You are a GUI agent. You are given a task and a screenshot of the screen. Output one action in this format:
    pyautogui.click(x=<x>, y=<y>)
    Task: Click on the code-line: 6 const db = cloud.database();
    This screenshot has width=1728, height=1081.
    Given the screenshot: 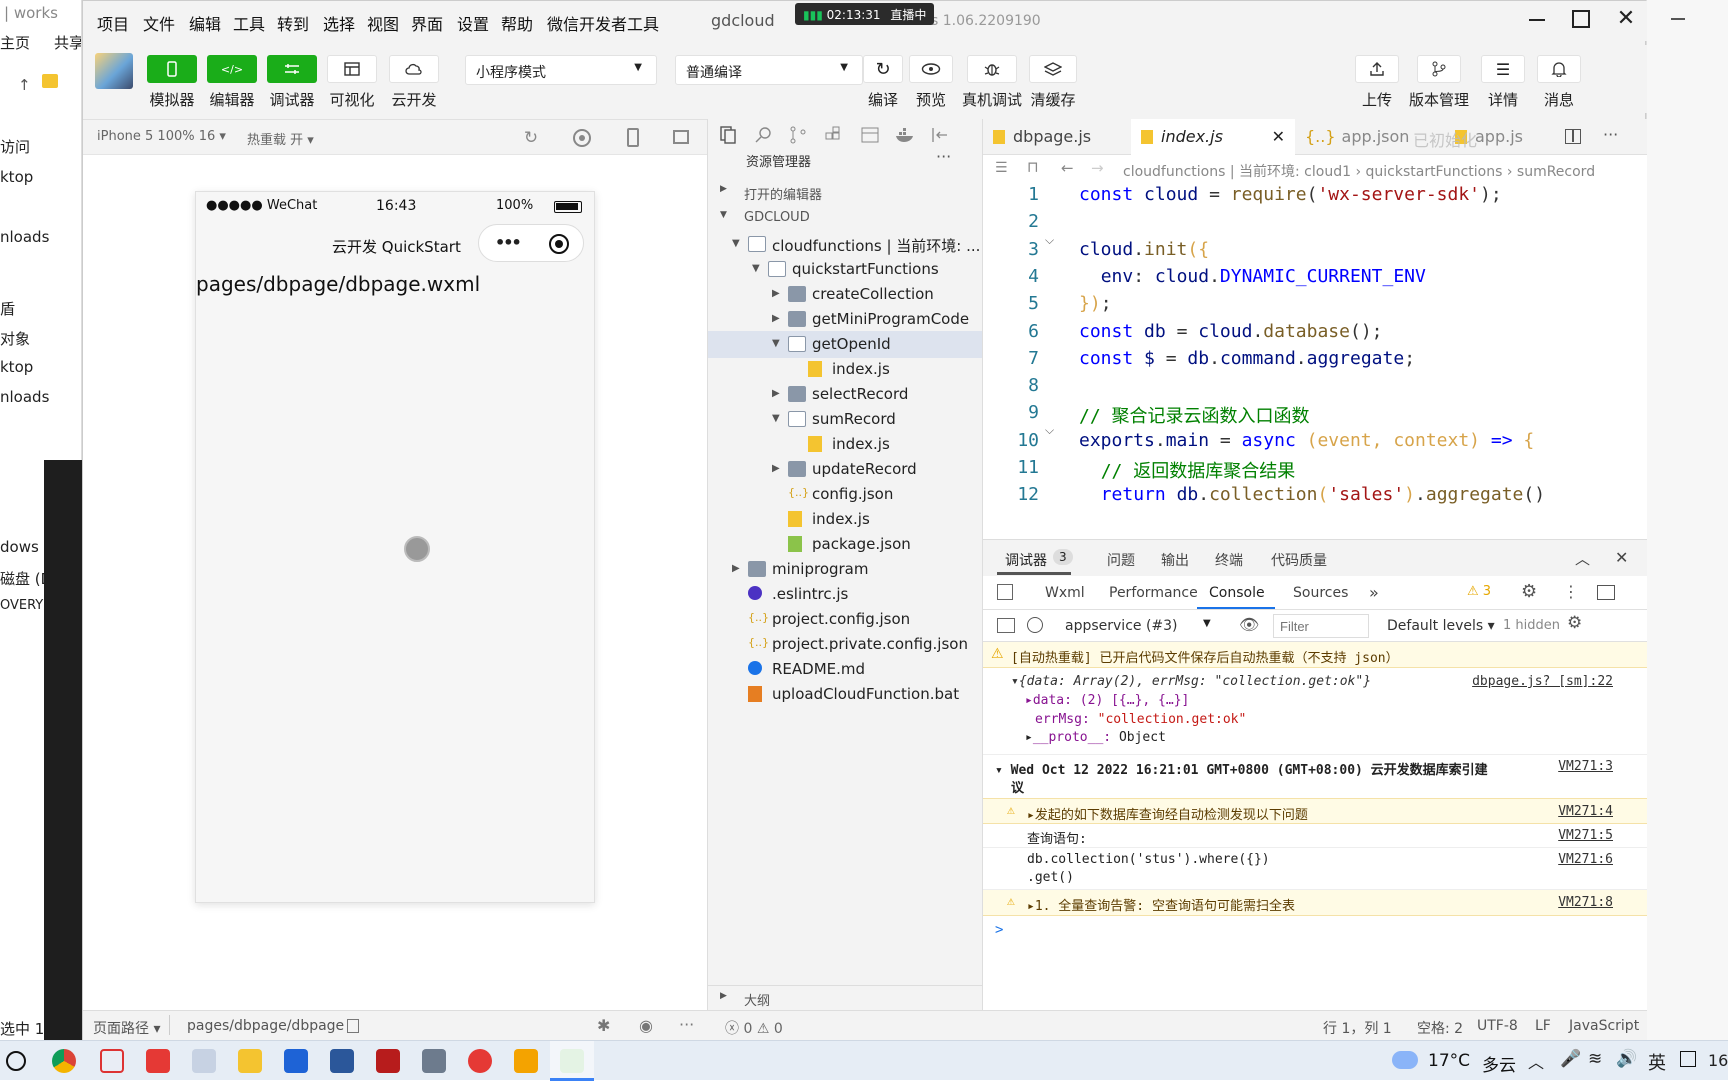 What is the action you would take?
    pyautogui.click(x=1315, y=335)
    